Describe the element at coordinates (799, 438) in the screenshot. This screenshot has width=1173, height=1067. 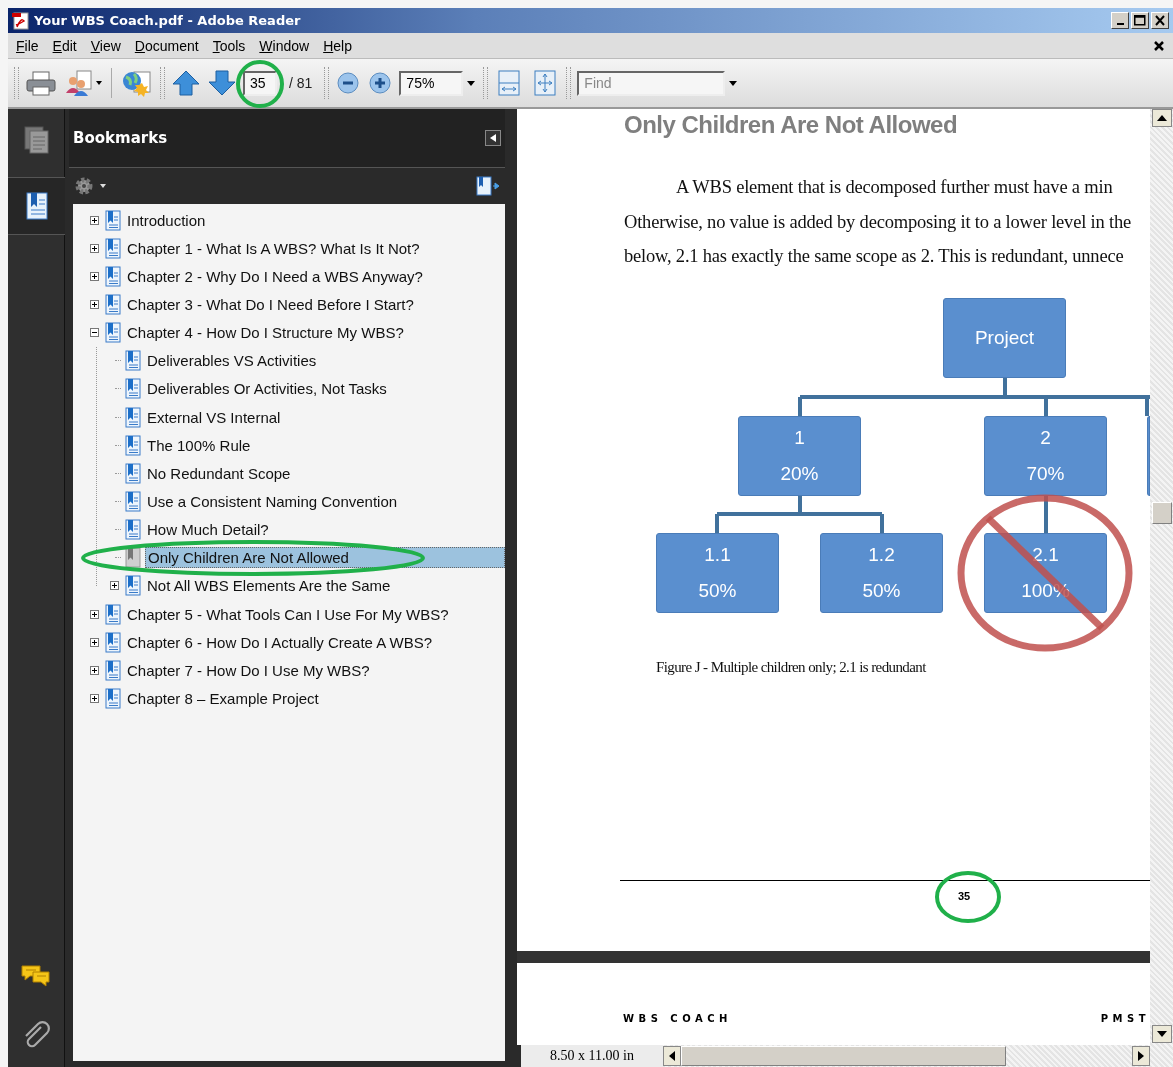
I see `box-label: 1` at that location.